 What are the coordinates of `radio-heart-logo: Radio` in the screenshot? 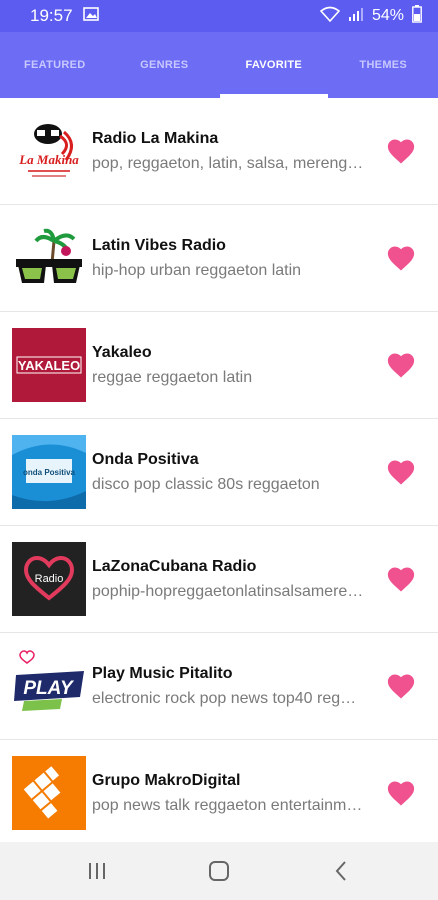 It's located at (49, 579).